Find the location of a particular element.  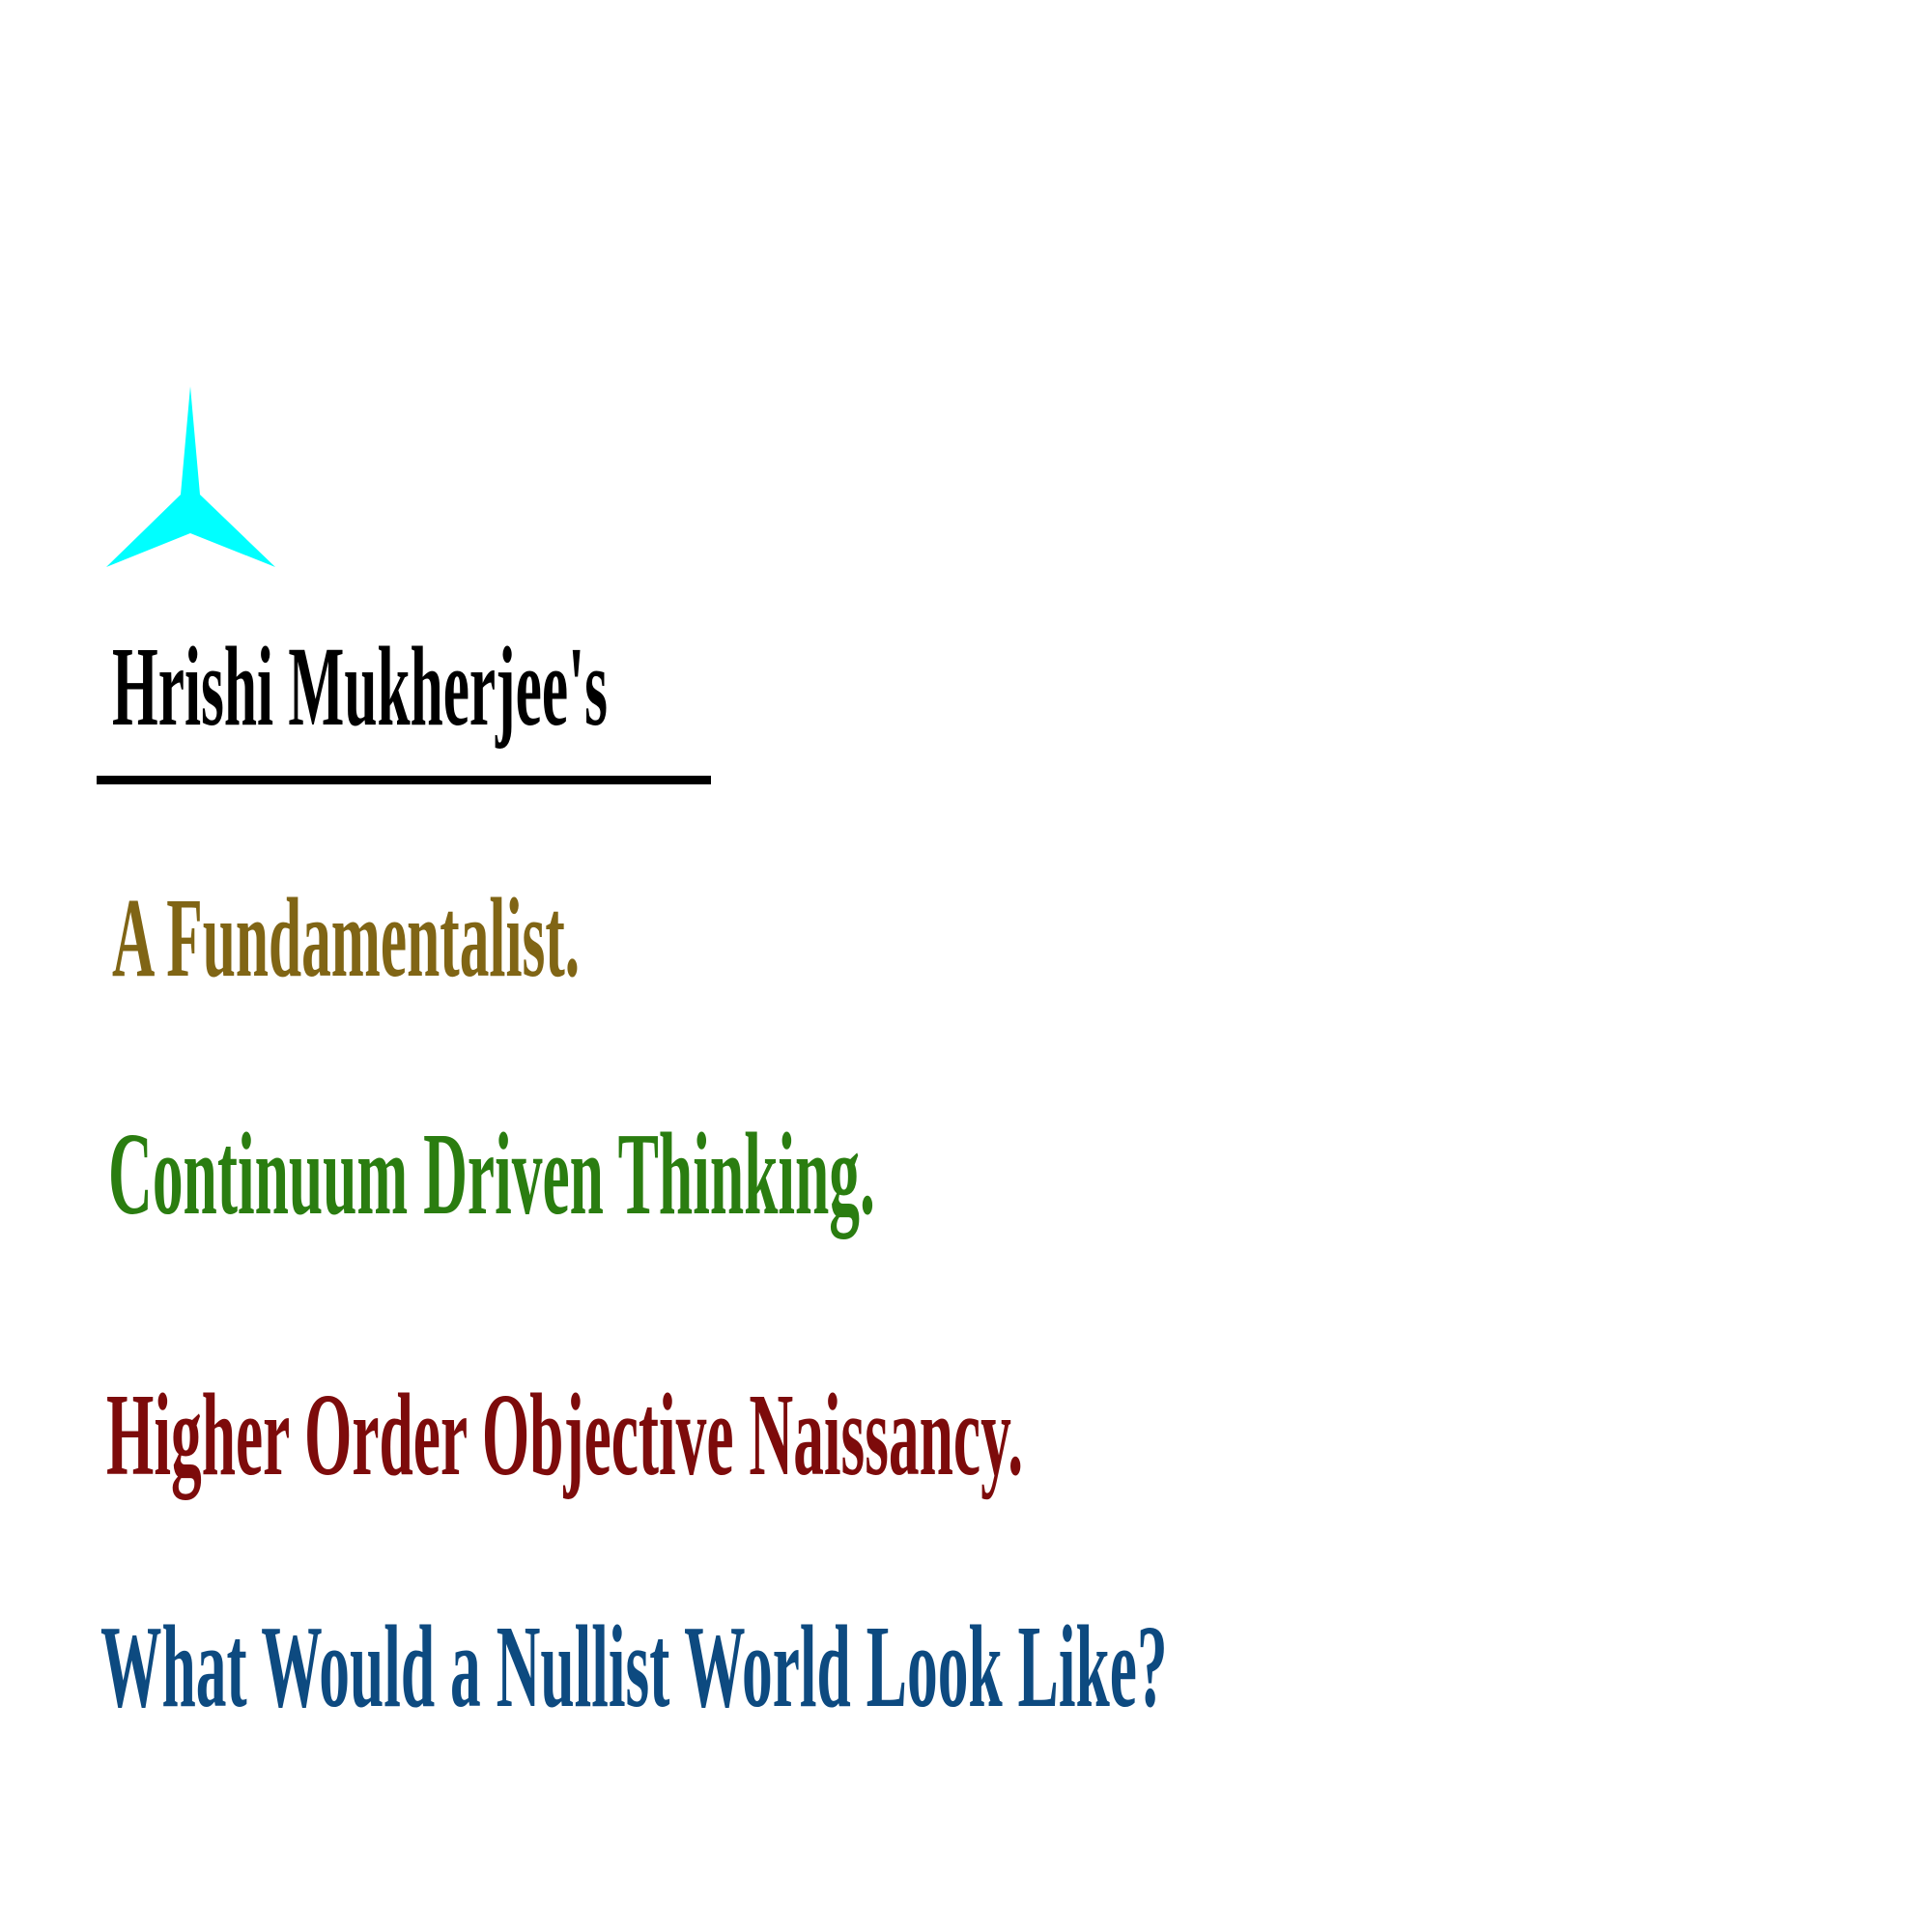

star-logo-icon is located at coordinates (190, 476).